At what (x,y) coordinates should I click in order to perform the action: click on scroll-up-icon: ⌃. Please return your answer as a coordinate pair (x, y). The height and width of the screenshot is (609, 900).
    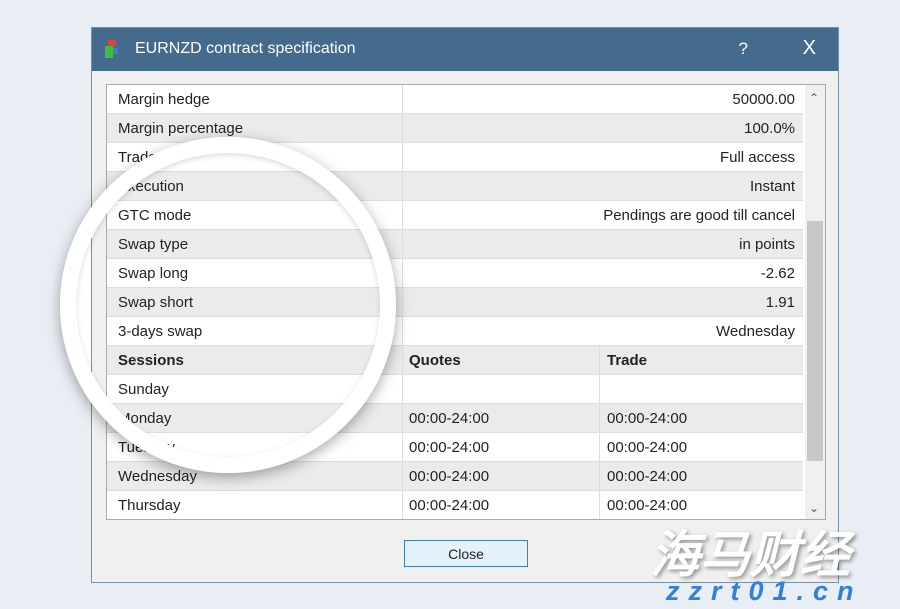
    Looking at the image, I should click on (814, 98).